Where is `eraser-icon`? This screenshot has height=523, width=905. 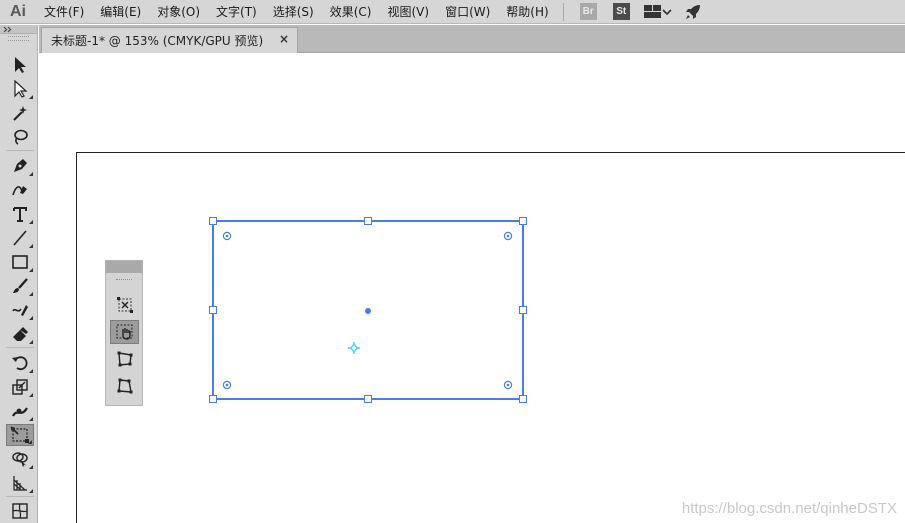 eraser-icon is located at coordinates (20, 334).